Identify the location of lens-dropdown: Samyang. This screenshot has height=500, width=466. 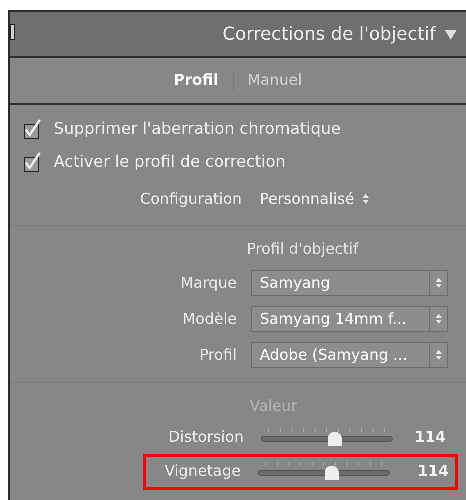
(349, 283).